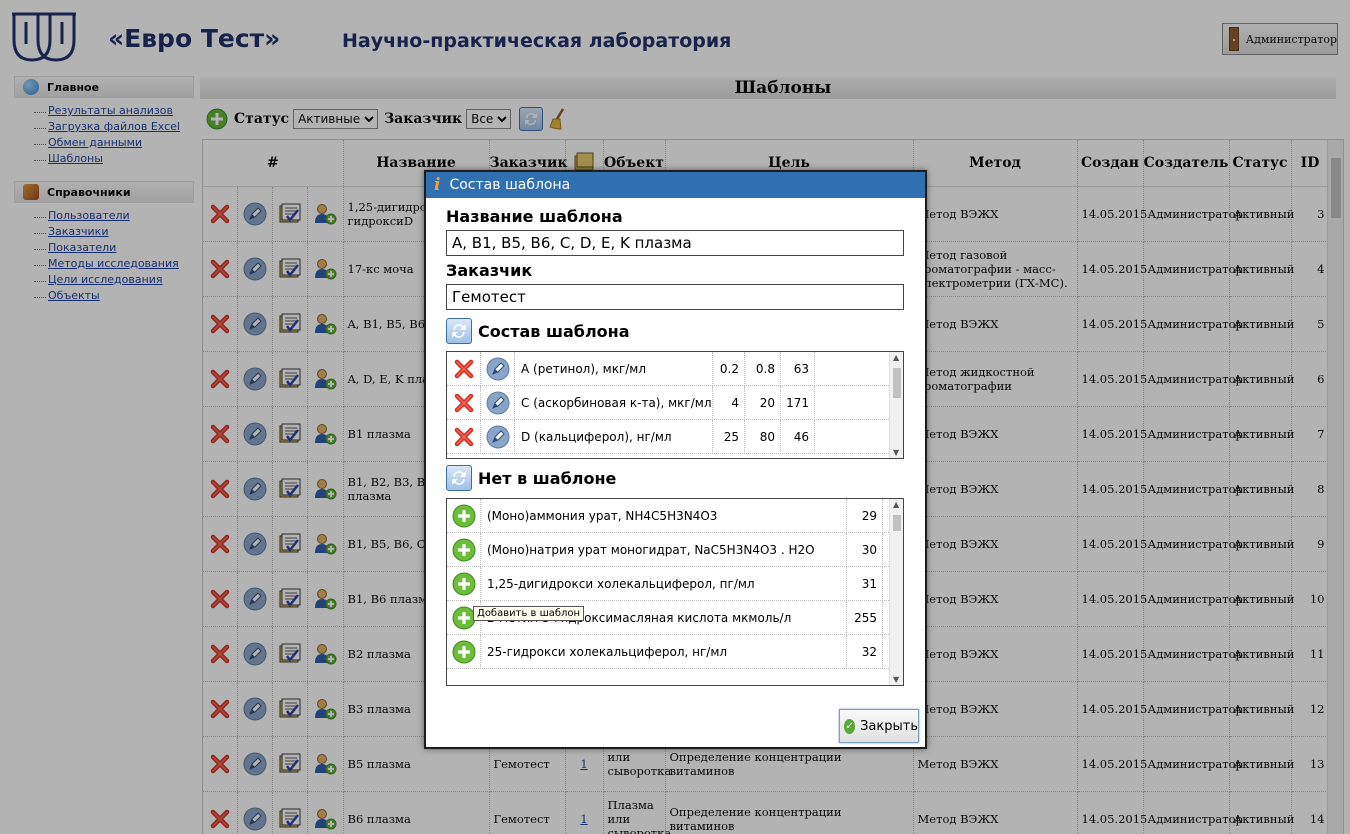 The width and height of the screenshot is (1350, 834). What do you see at coordinates (729, 369) in the screenshot?
I see `composition-min: 0.2` at bounding box center [729, 369].